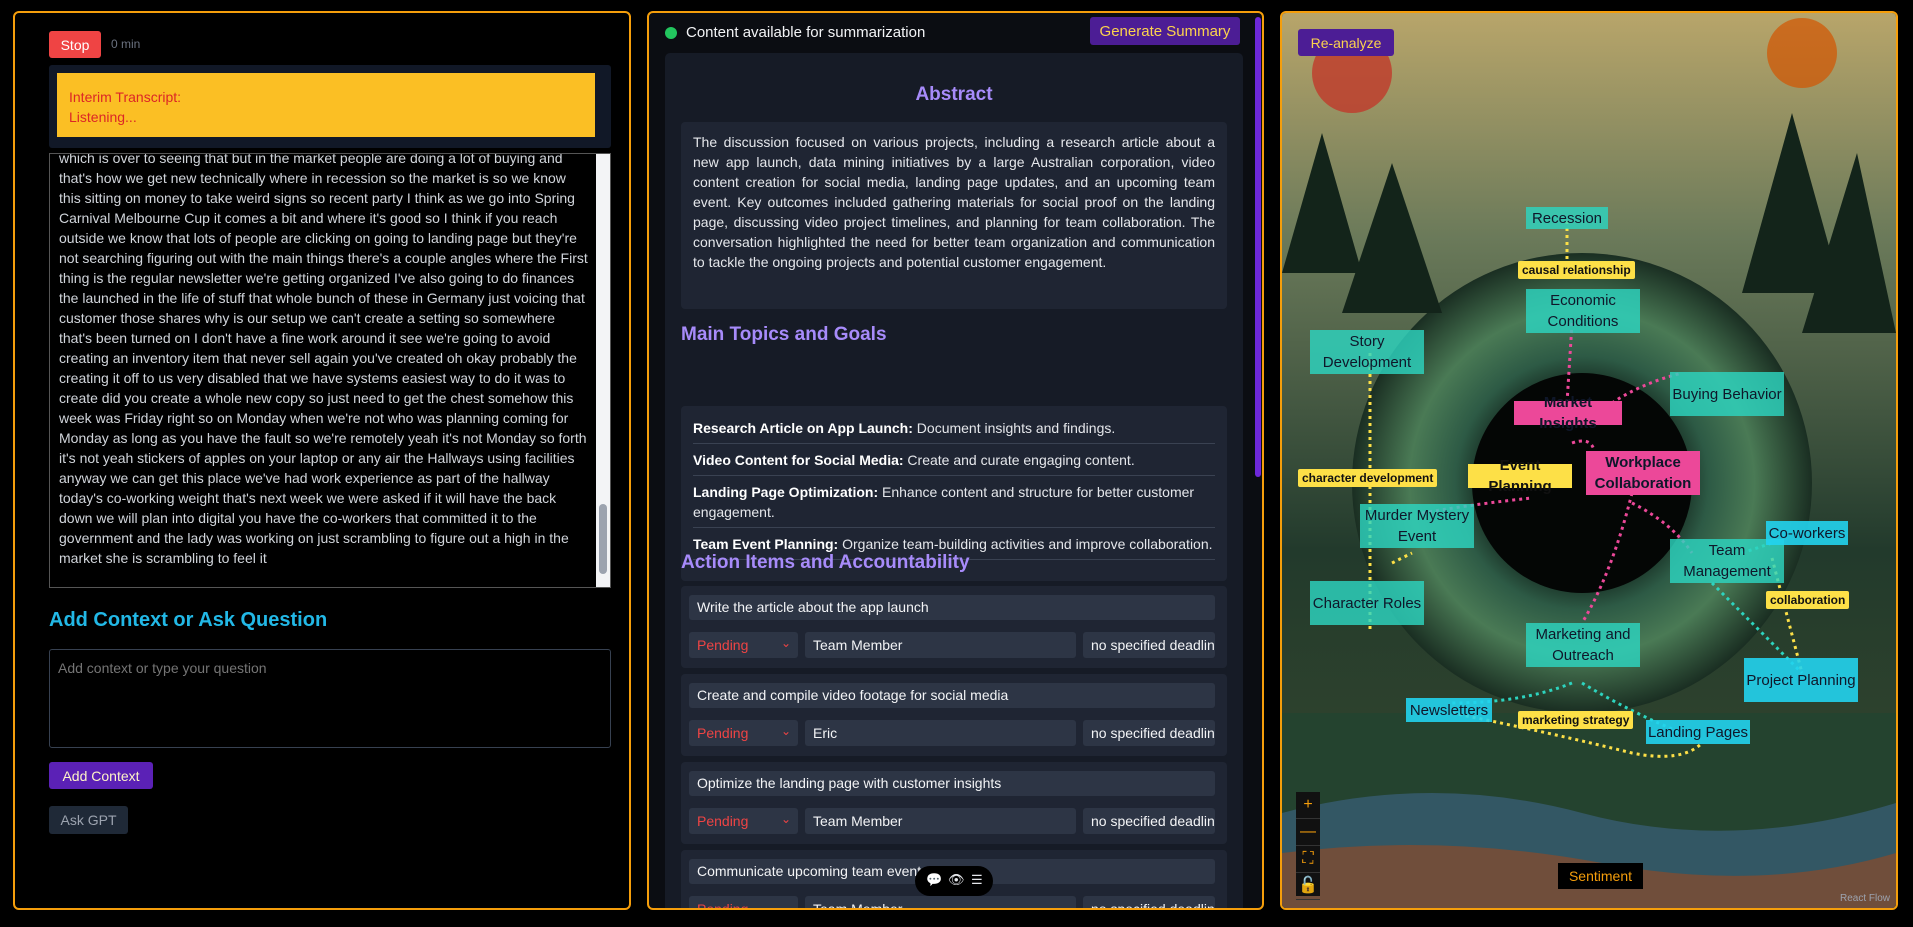  Describe the element at coordinates (1576, 720) in the screenshot. I see `edge-label-marketing-strategy: marketing strategy` at that location.